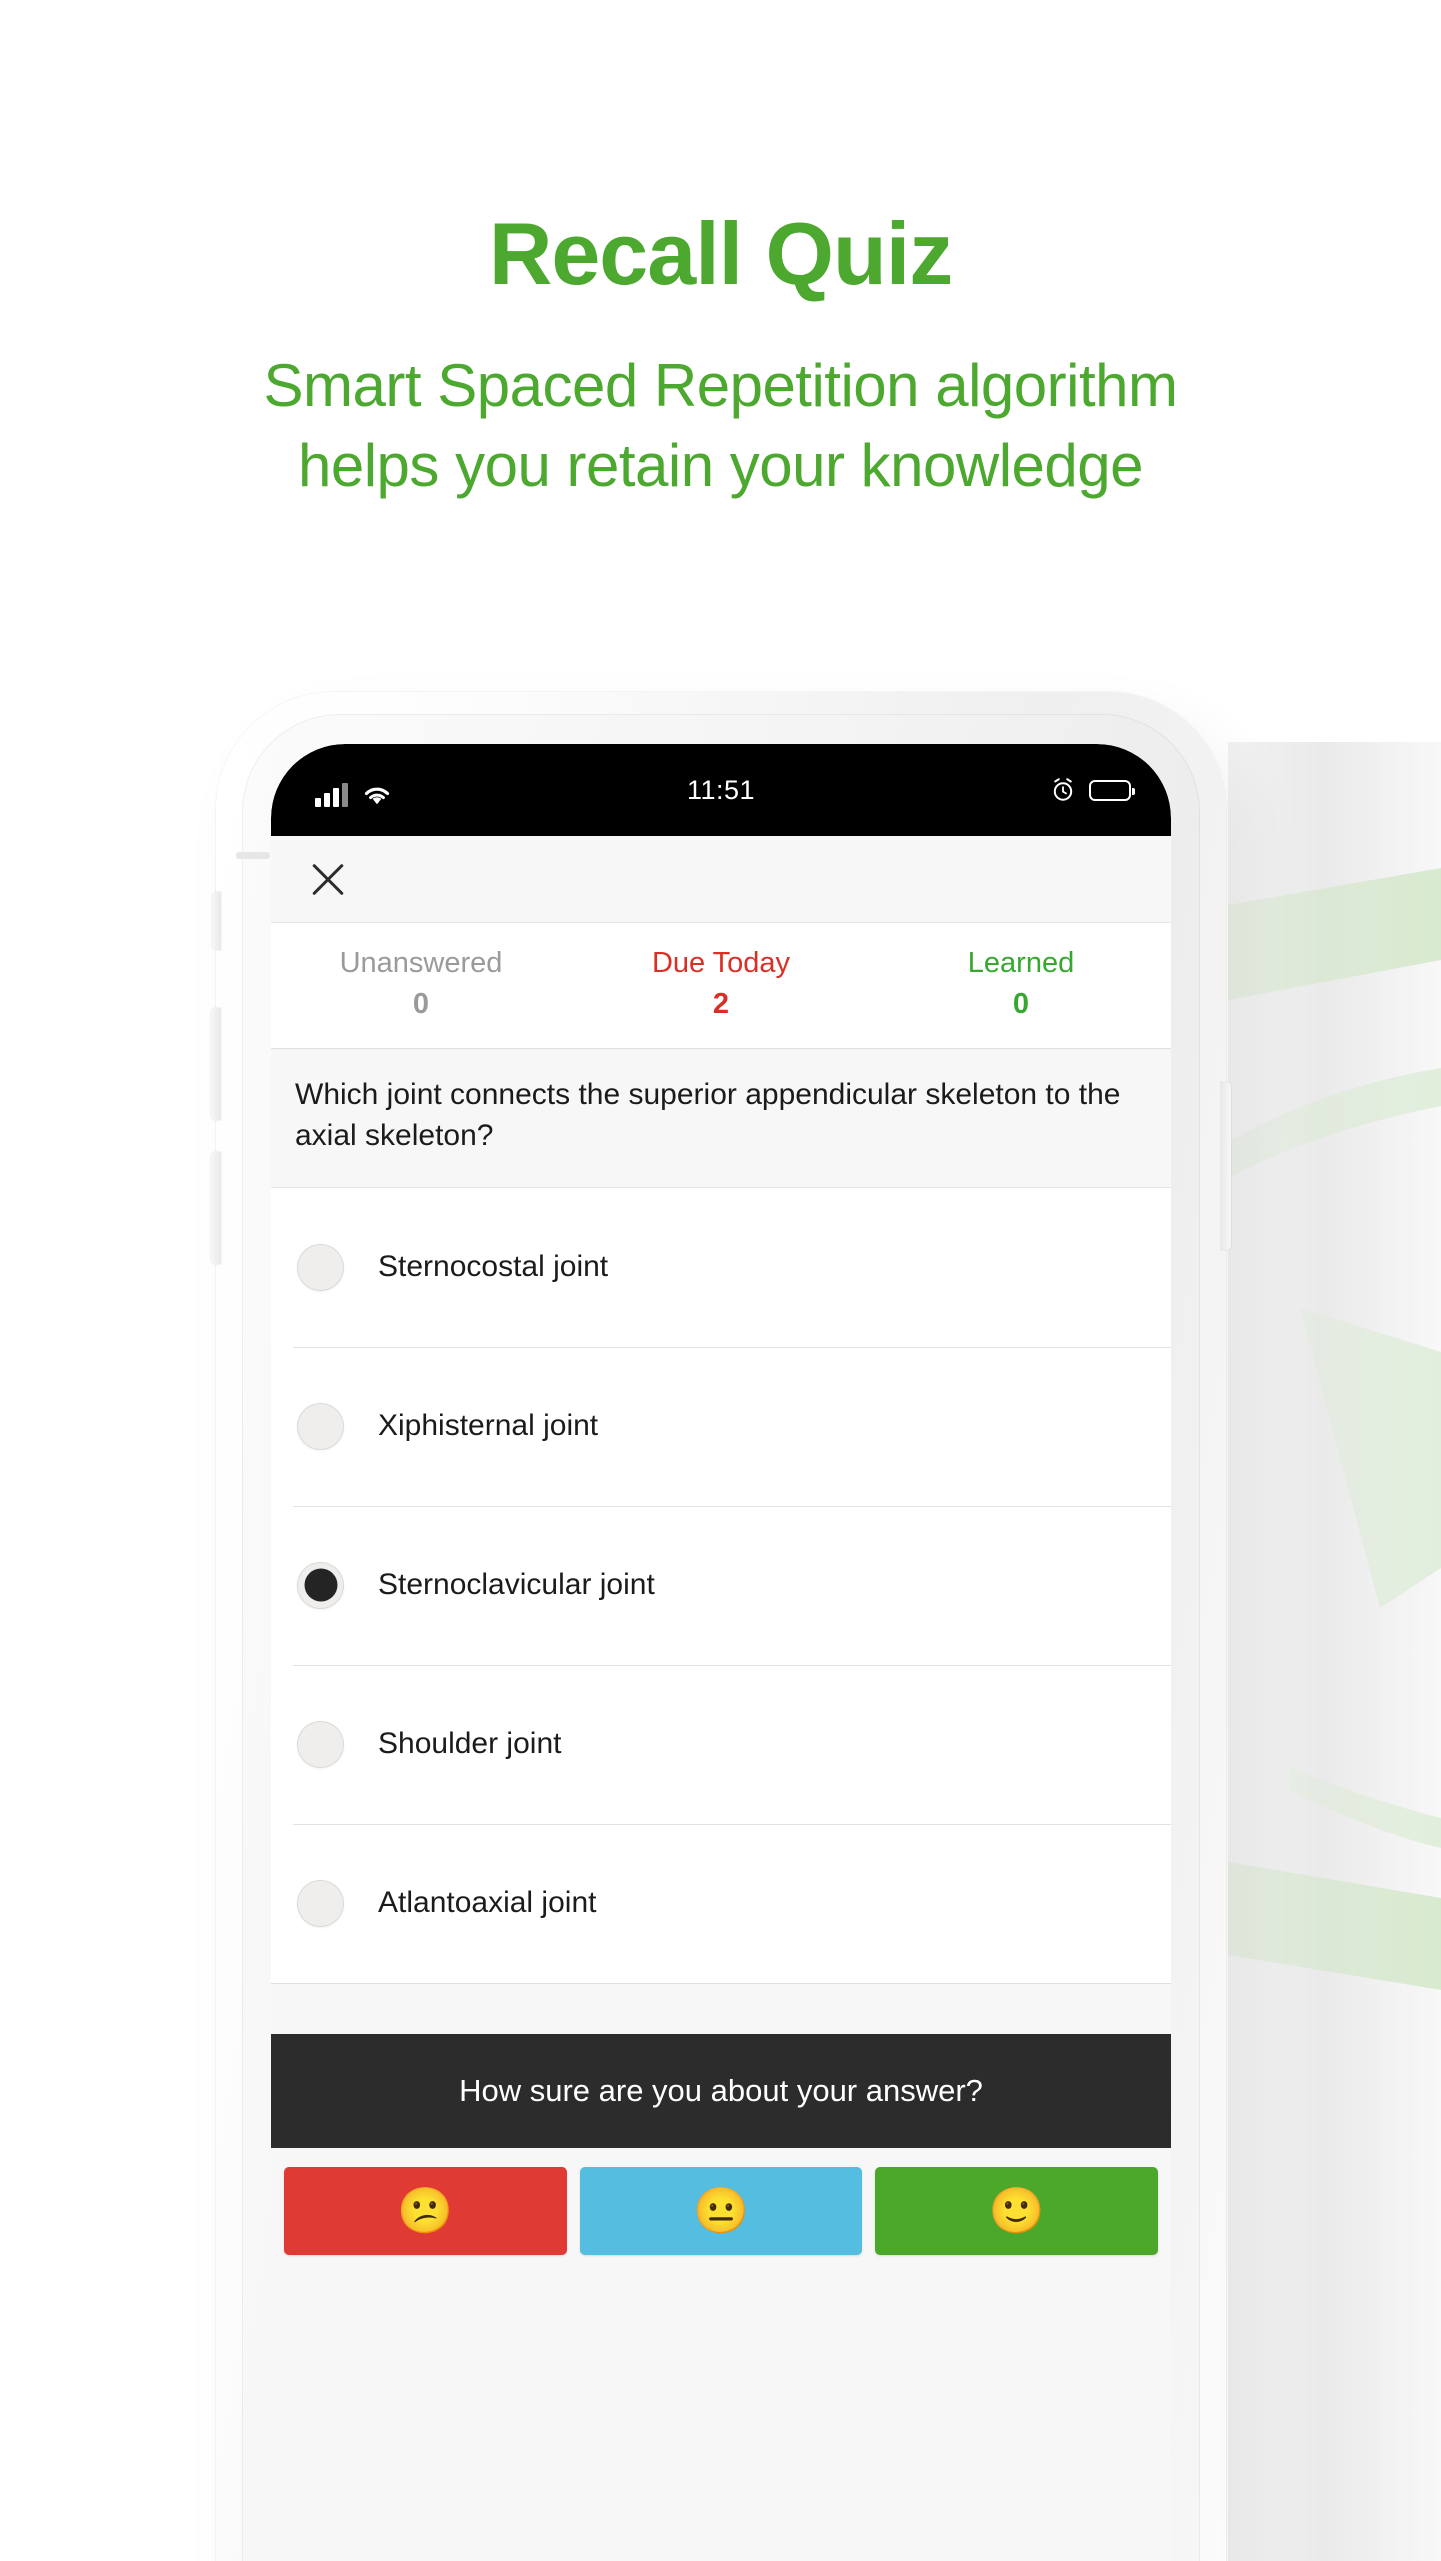 The image size is (1441, 2561). I want to click on confidence-prompt-text: How sure are you about your answer?, so click(721, 2090).